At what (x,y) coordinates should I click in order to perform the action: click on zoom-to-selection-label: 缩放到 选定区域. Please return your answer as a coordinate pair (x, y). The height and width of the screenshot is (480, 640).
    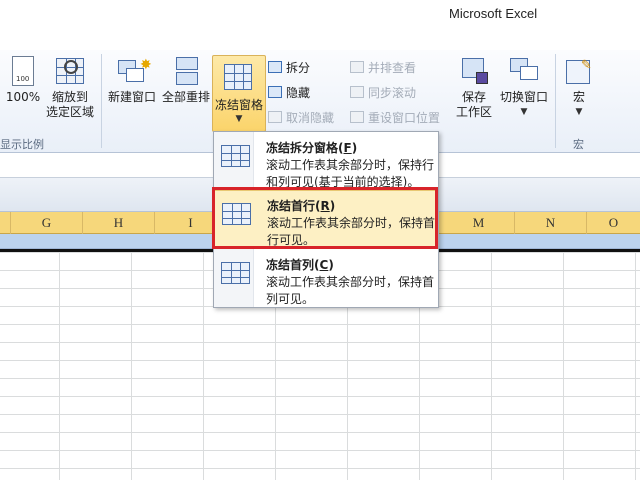
    Looking at the image, I should click on (69, 104).